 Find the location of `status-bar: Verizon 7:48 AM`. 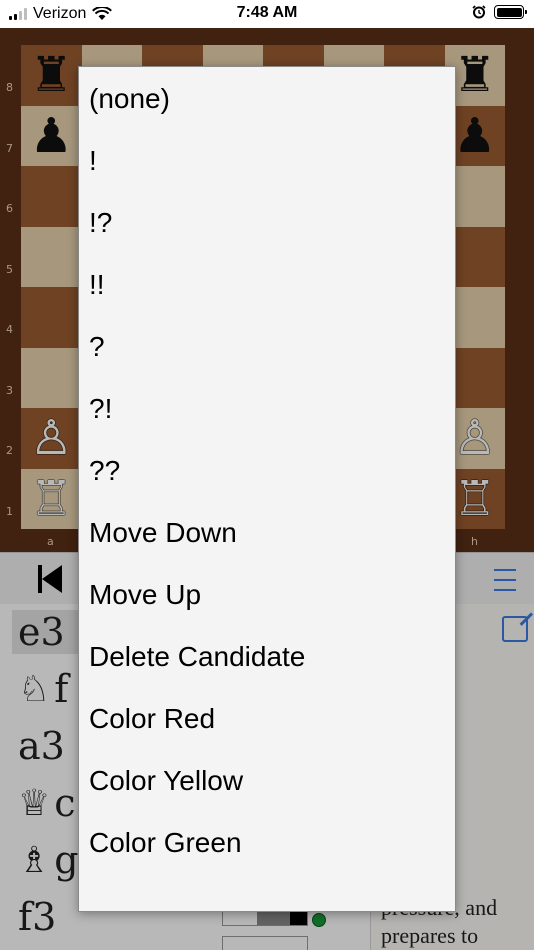

status-bar: Verizon 7:48 AM is located at coordinates (267, 14).